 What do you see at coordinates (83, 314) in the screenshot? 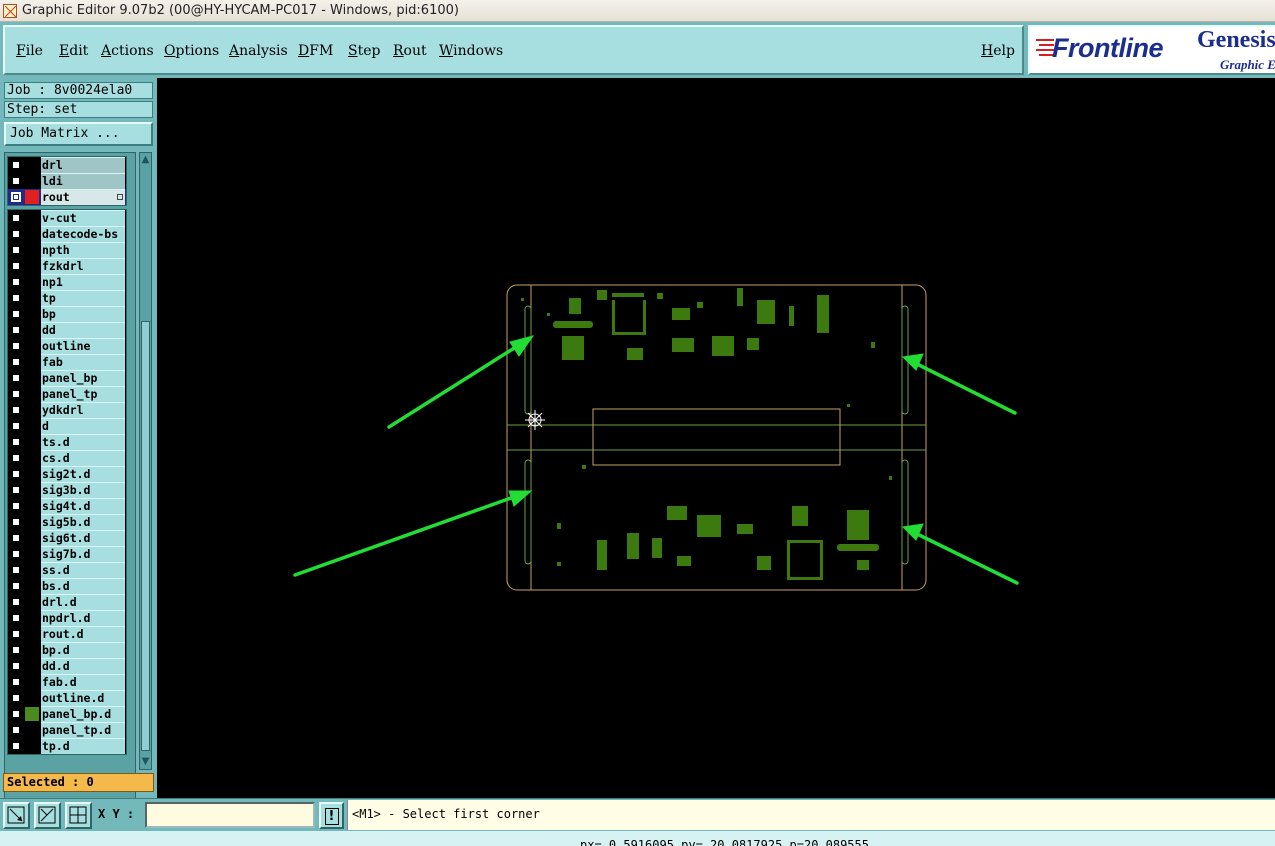
I see `layer-name: bp` at bounding box center [83, 314].